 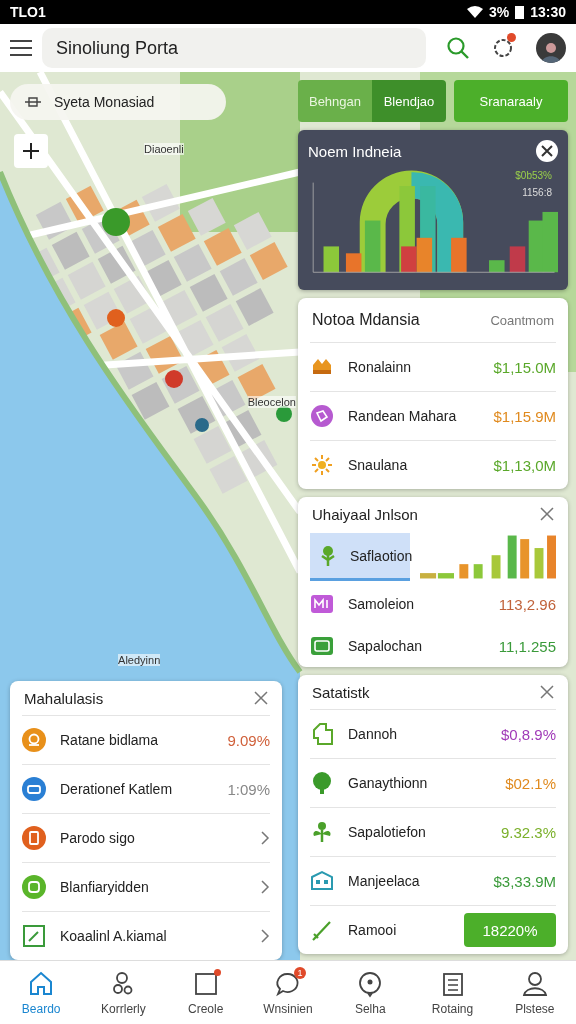 What do you see at coordinates (416, 604) in the screenshot?
I see `item-label: Samoleion` at bounding box center [416, 604].